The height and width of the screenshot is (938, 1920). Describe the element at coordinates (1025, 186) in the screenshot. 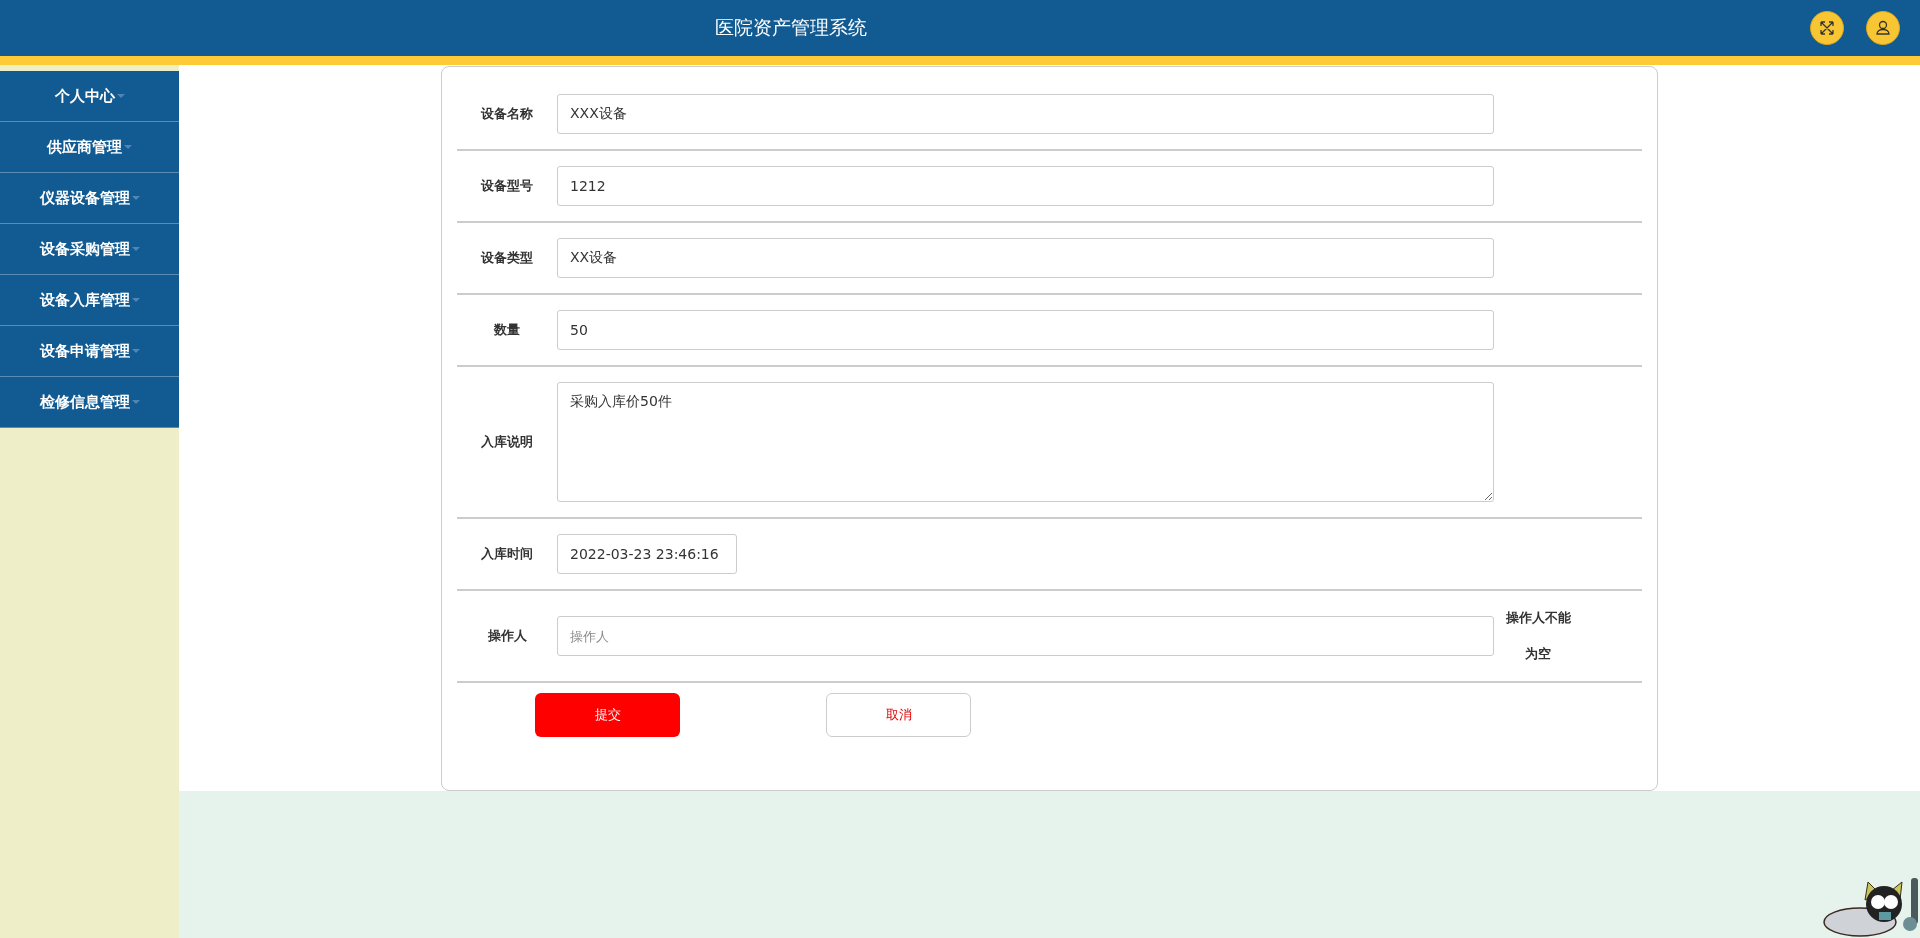

I see `input-field: 1212` at that location.